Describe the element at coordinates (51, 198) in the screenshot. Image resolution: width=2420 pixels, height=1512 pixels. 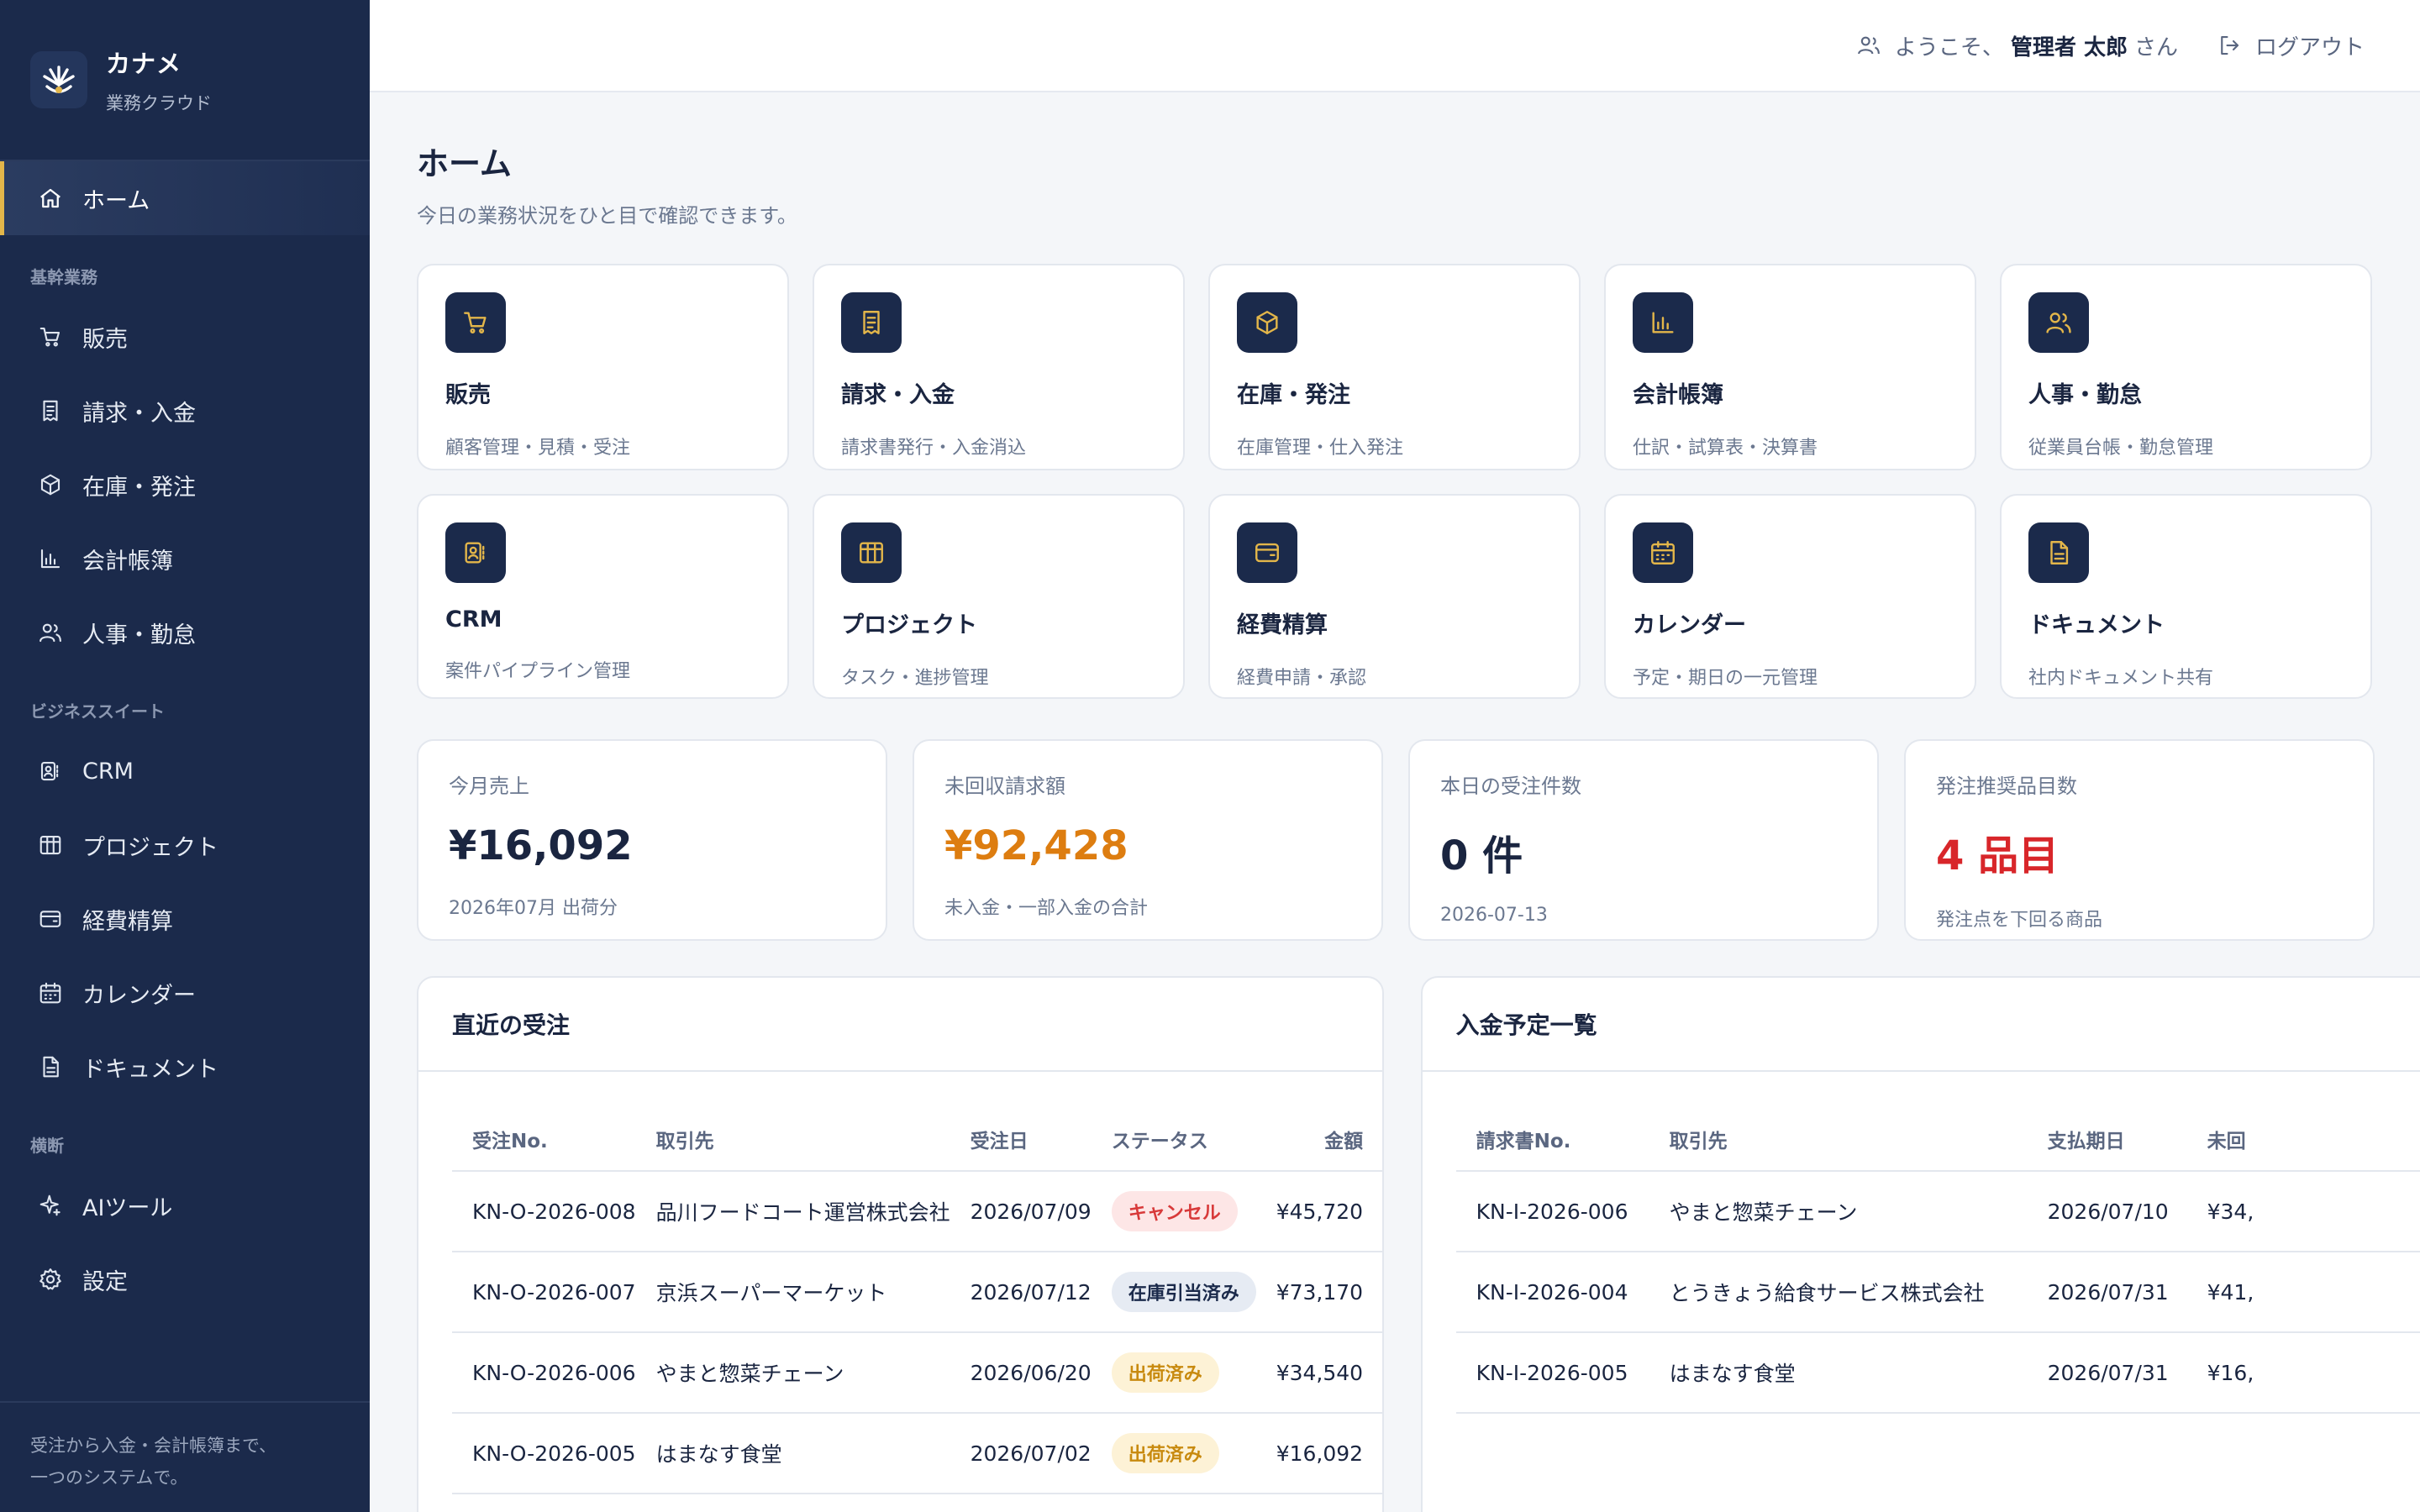
I see `home-icon` at that location.